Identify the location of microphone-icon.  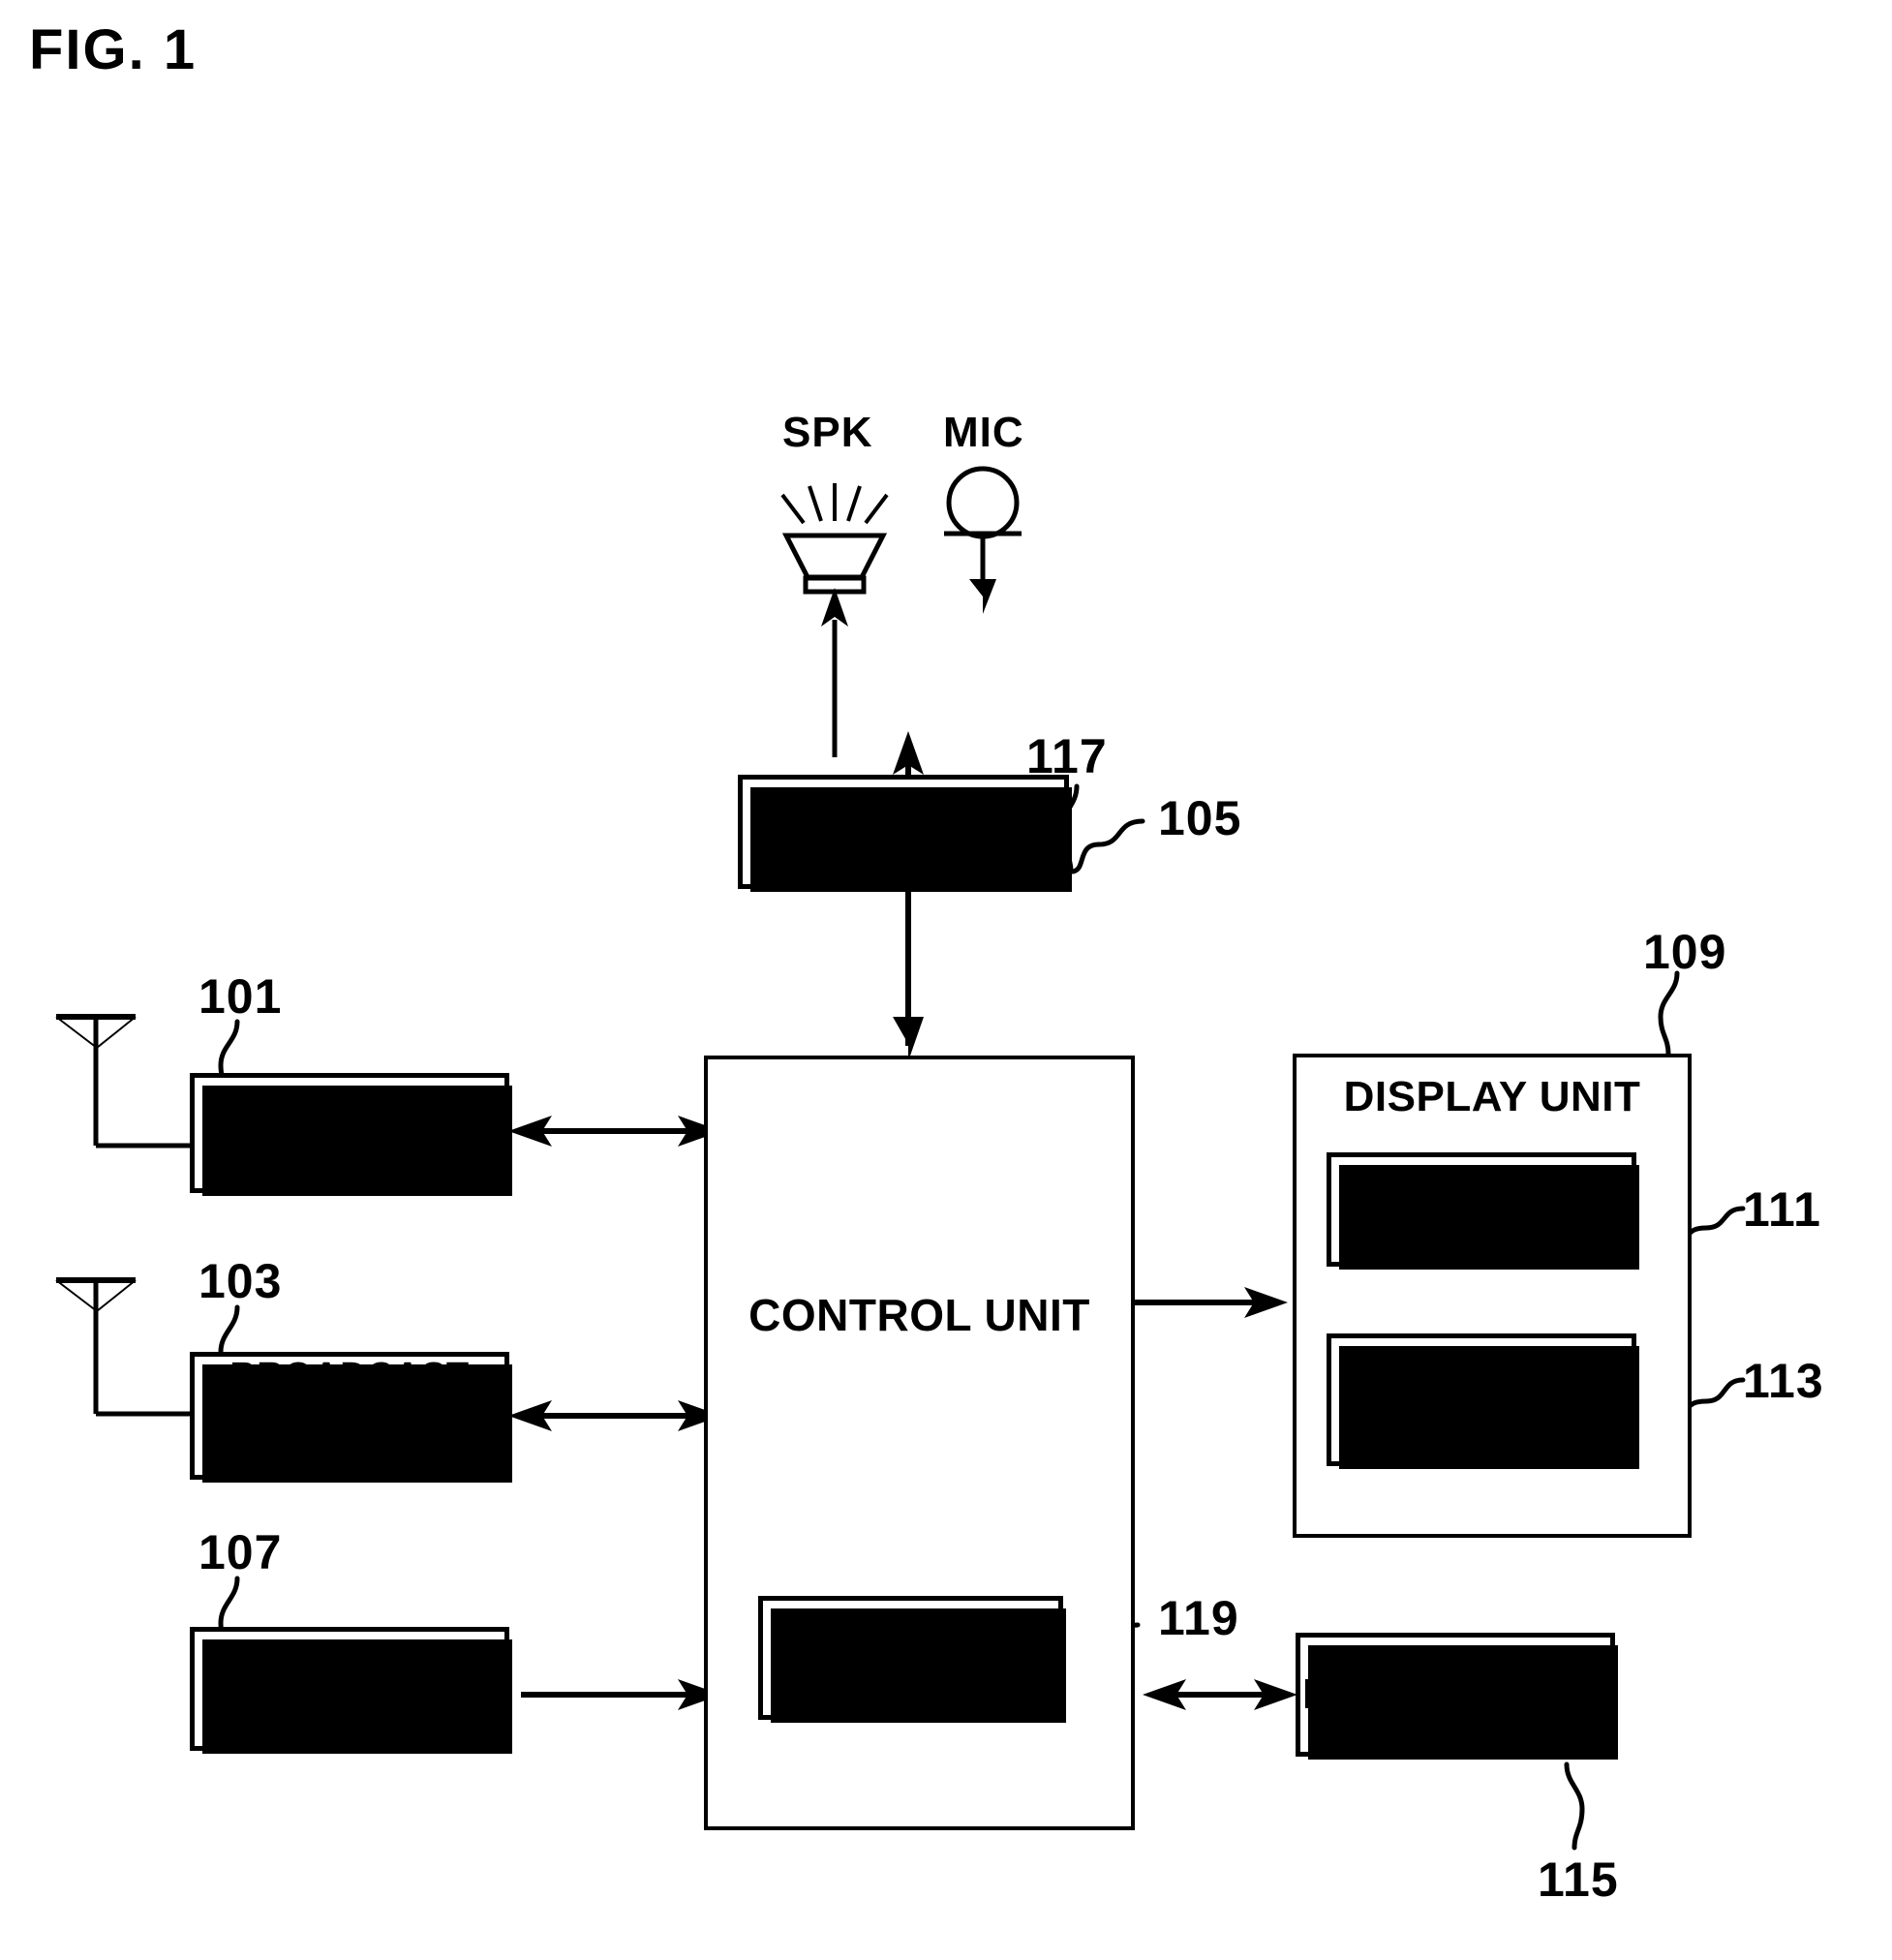
(983, 502).